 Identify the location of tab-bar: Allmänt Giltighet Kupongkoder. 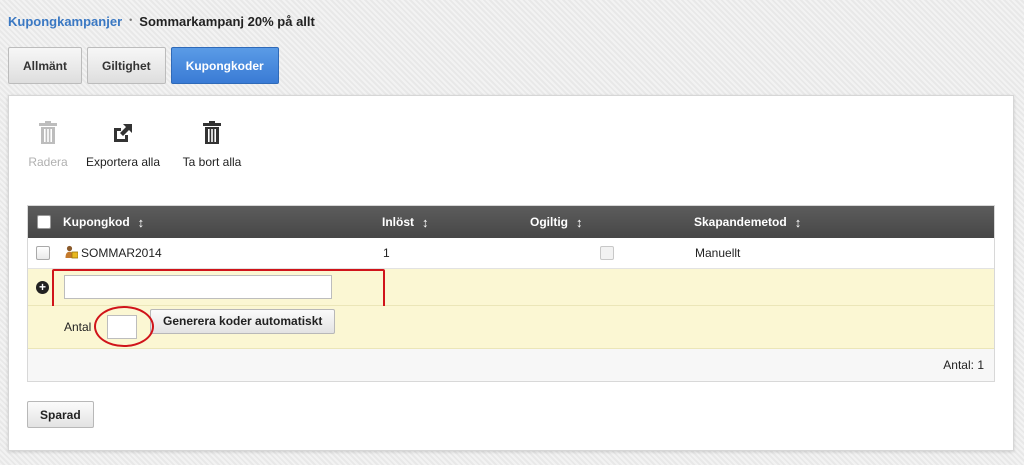
(143, 65).